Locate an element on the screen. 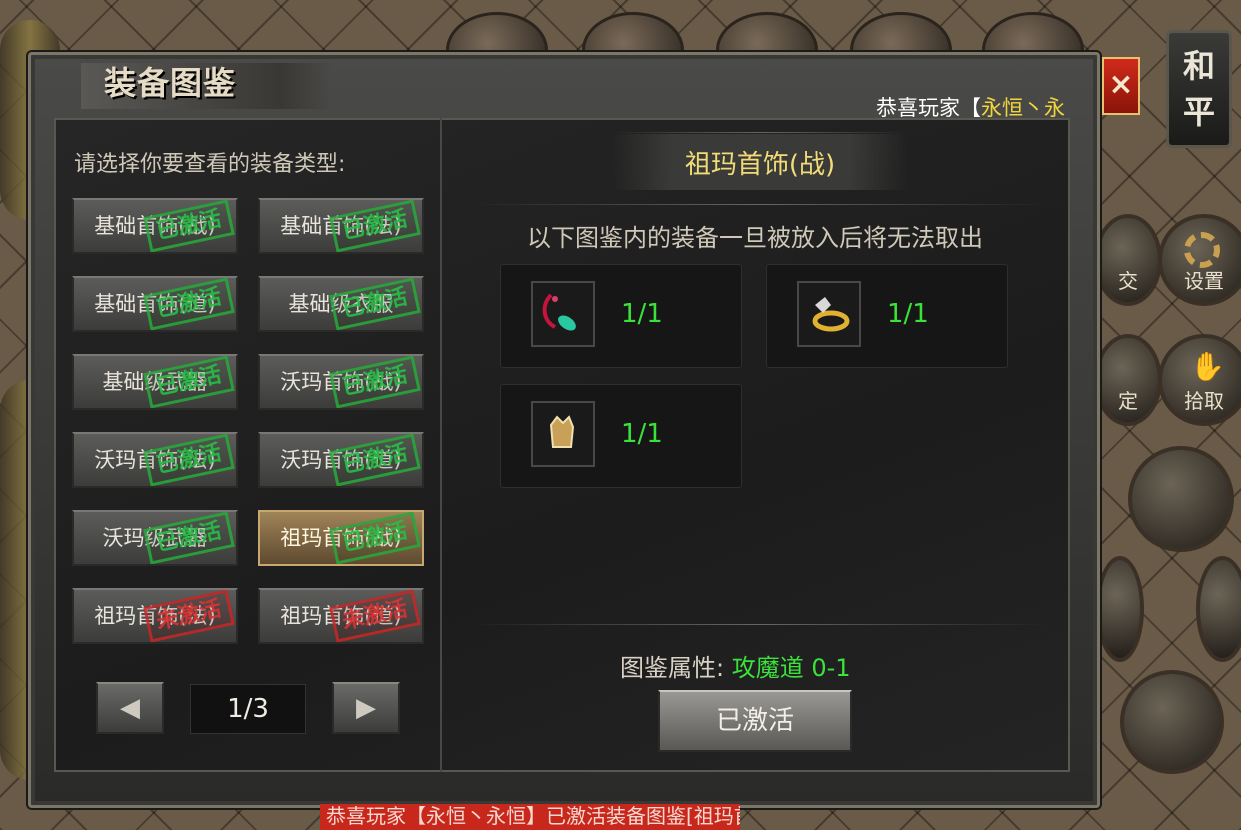 The width and height of the screenshot is (1241, 830). category-button: 沃玛首饰(战) 已激活 is located at coordinates (341, 382).